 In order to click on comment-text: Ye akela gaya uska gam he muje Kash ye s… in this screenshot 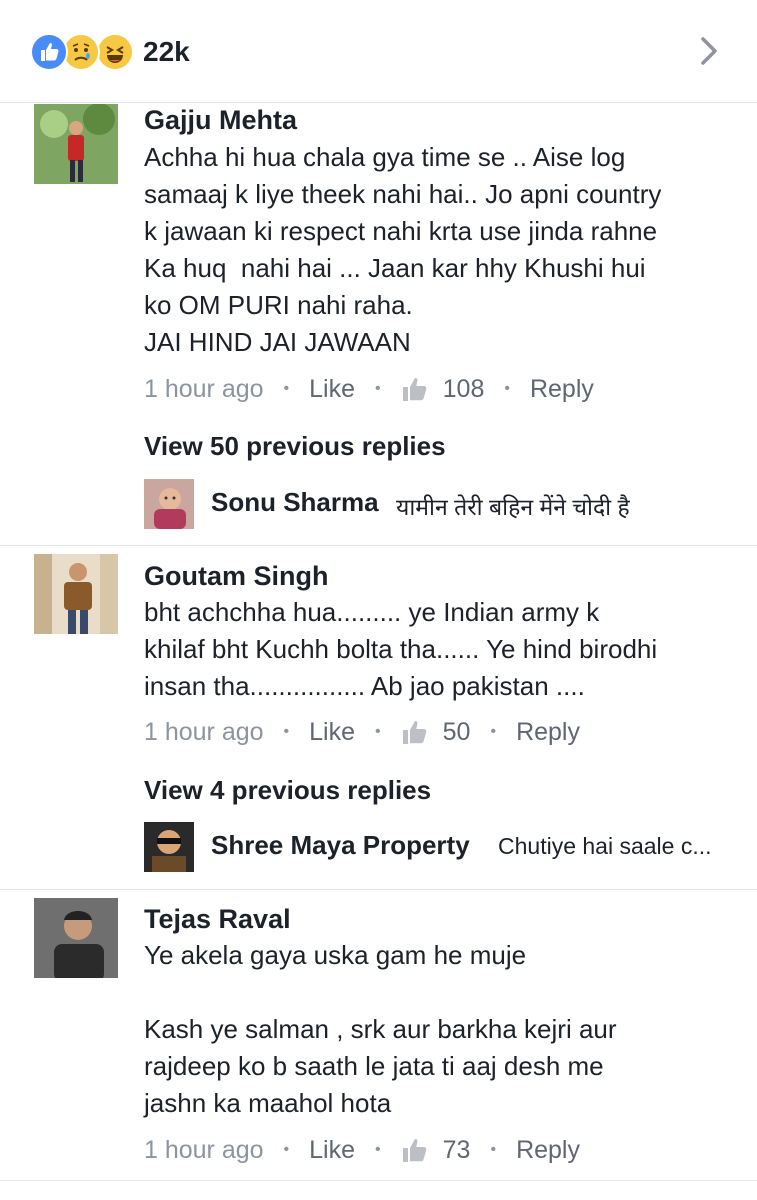, I will do `click(380, 1029)`.